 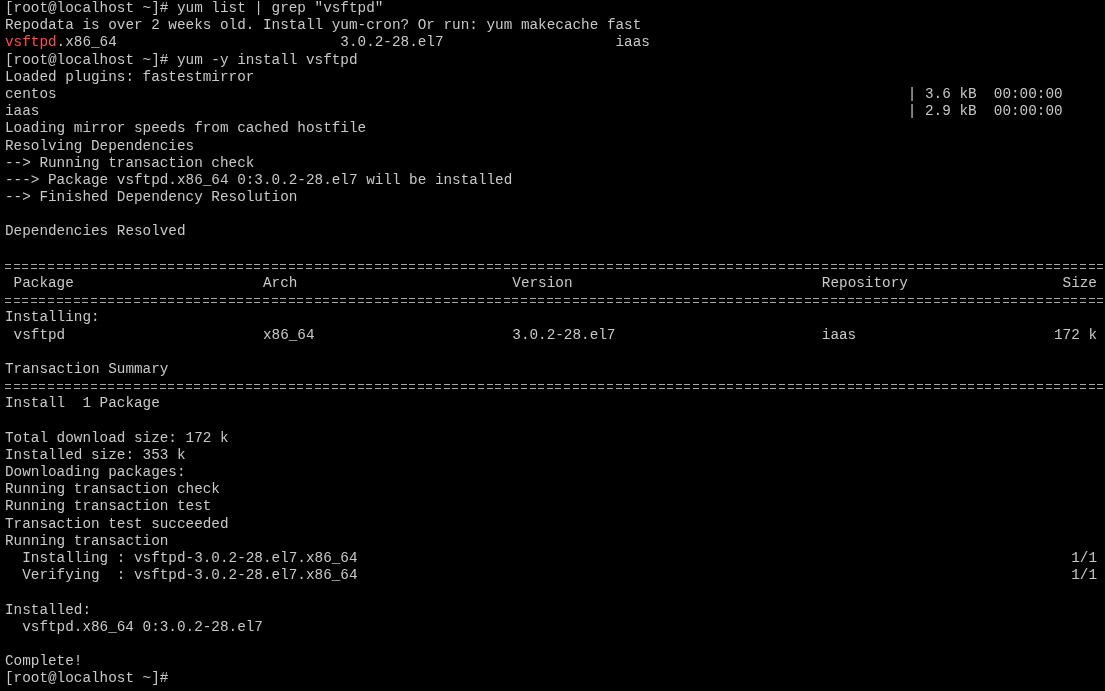 I want to click on table-cell: 172 k, so click(x=1075, y=335).